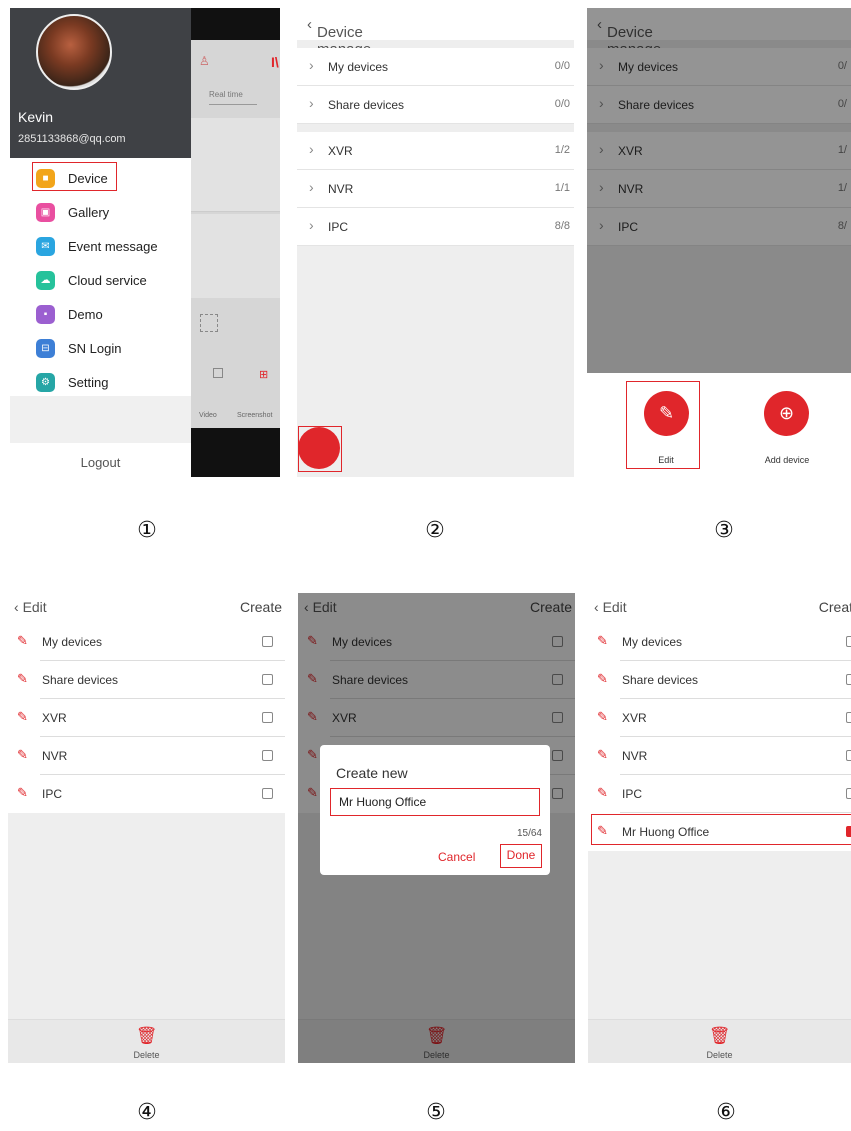 This screenshot has width=851, height=1131. I want to click on row-label: Share devices, so click(366, 105).